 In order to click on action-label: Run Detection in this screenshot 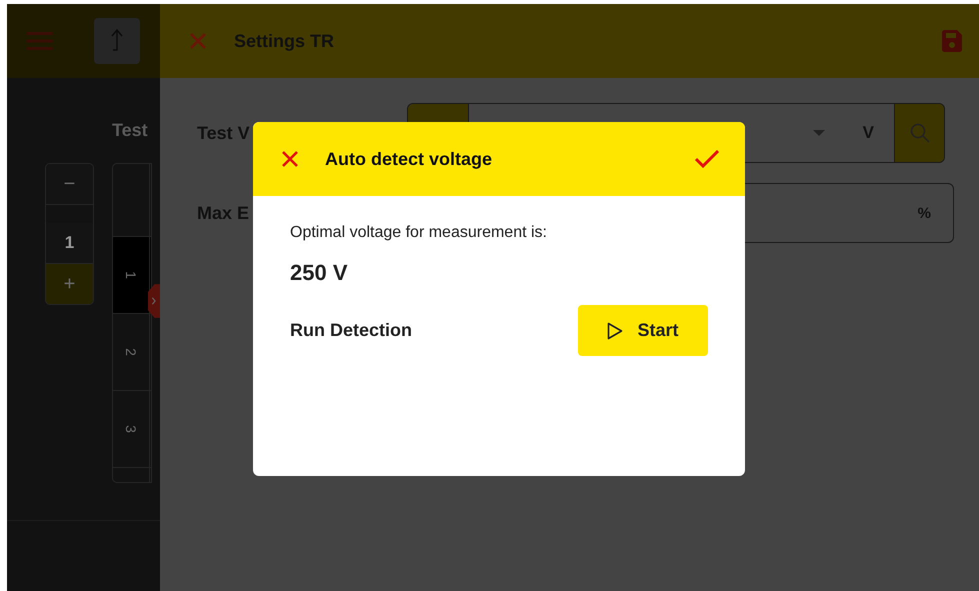, I will do `click(351, 330)`.